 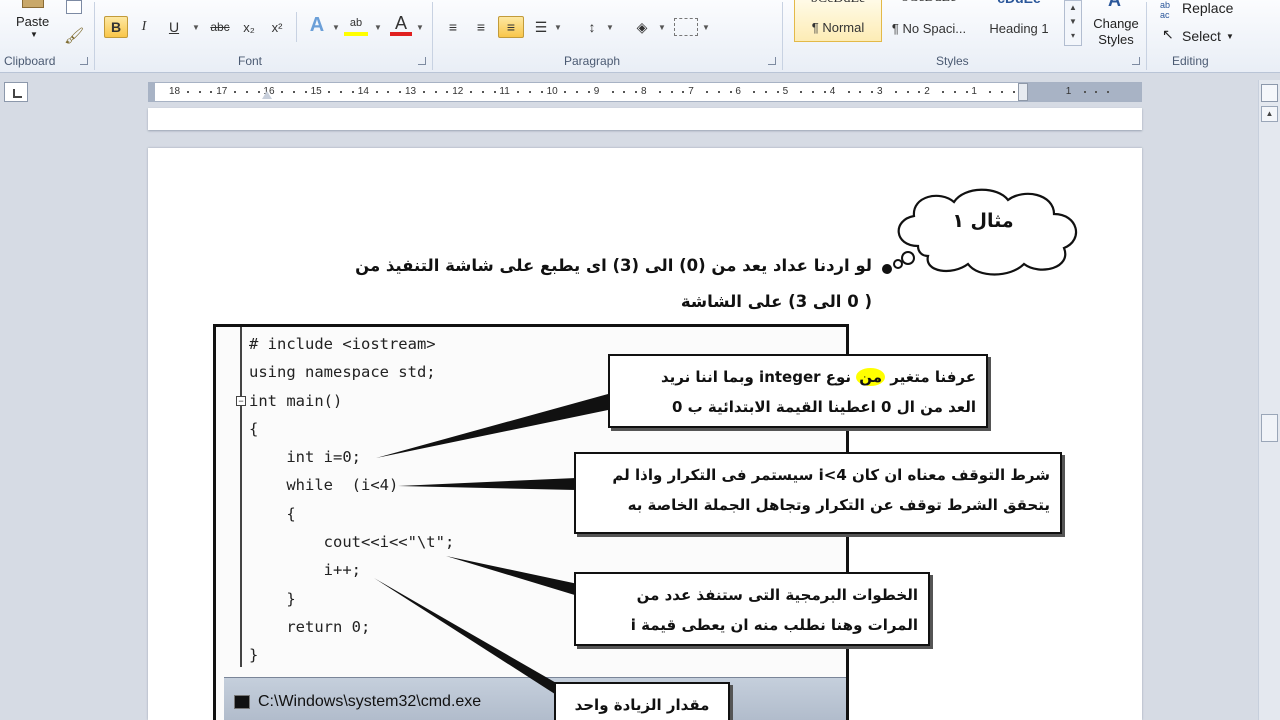 I want to click on paragraph-group-label: Paragraph, so click(x=592, y=61).